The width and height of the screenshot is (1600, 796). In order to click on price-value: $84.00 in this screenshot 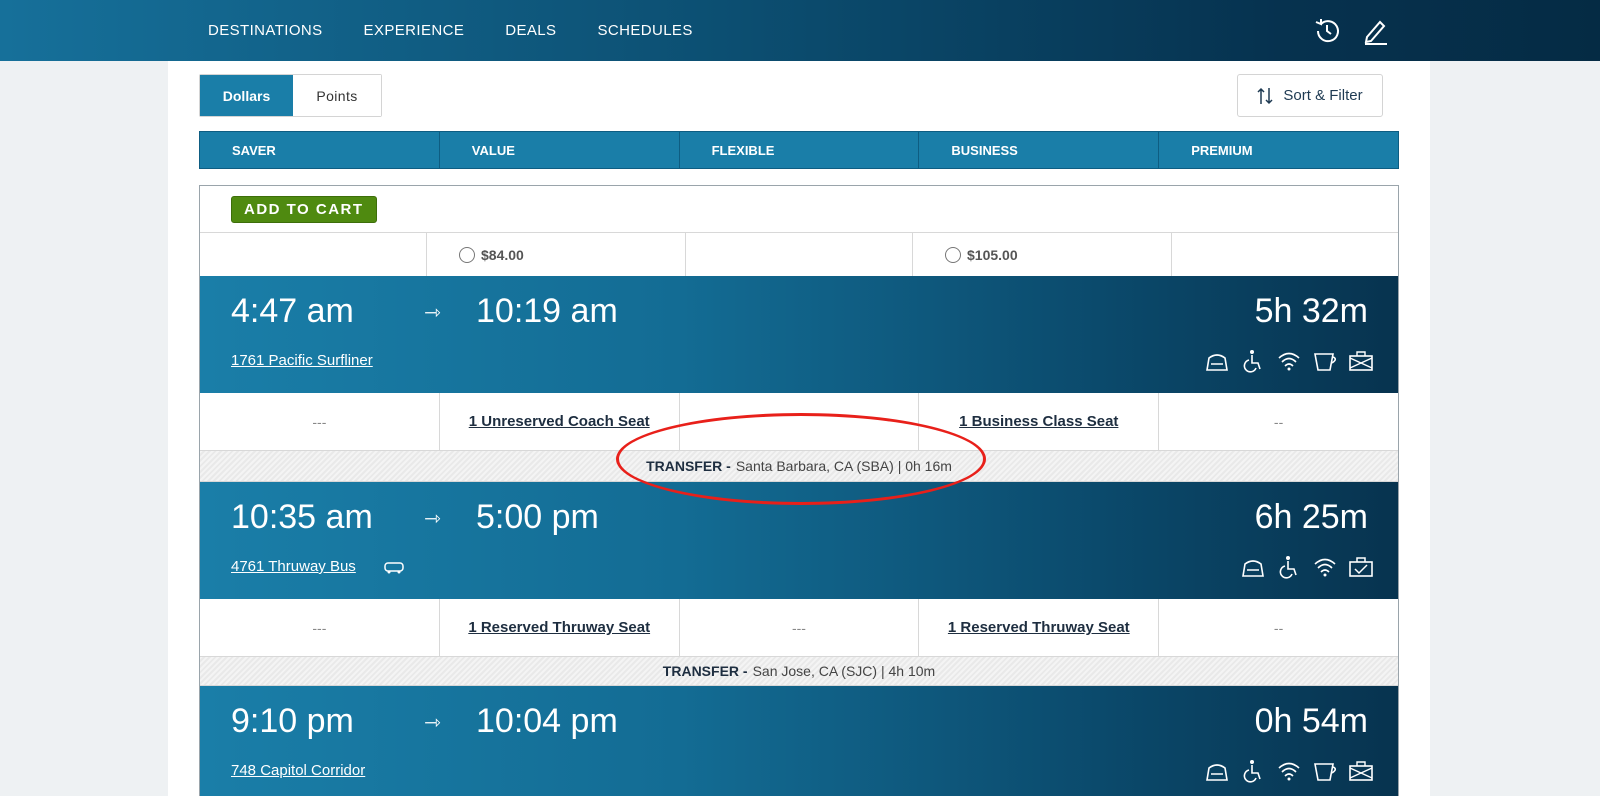, I will do `click(555, 254)`.